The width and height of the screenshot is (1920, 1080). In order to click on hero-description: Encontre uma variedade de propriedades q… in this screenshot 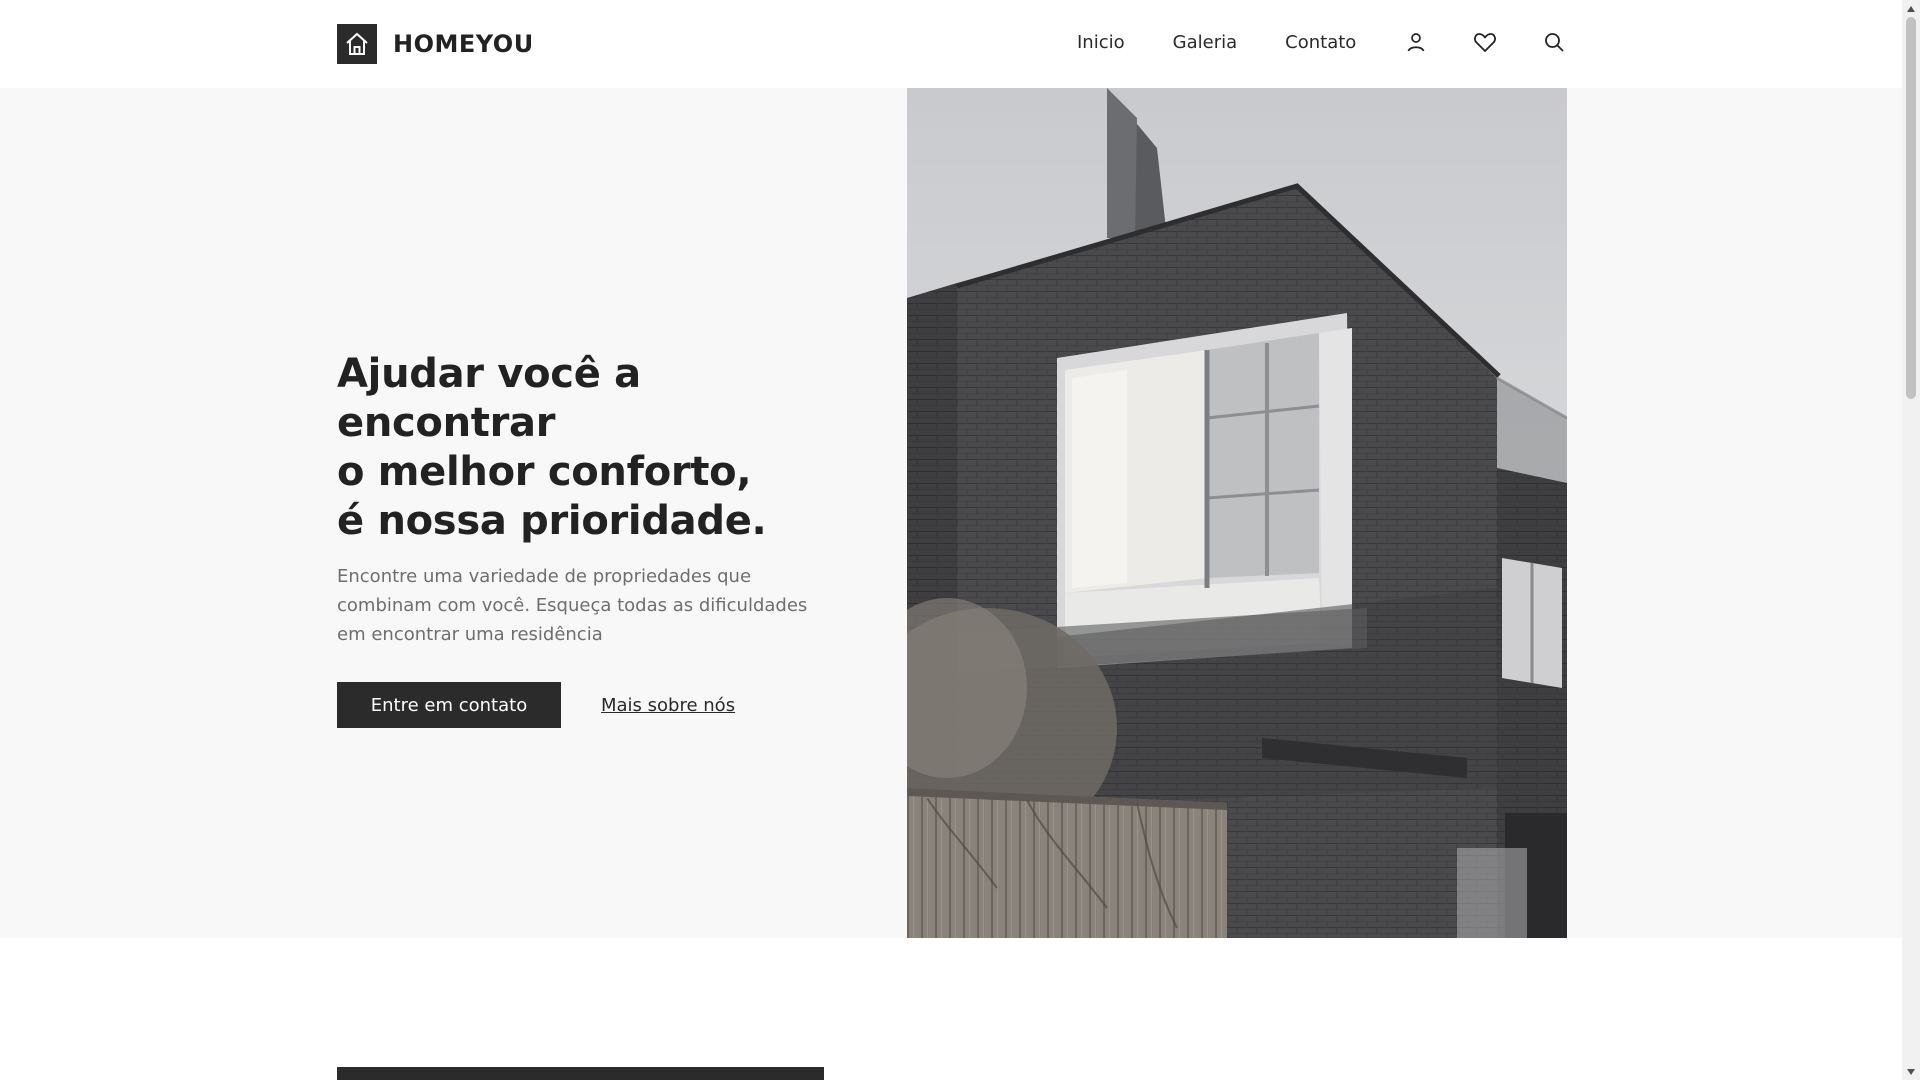, I will do `click(572, 605)`.